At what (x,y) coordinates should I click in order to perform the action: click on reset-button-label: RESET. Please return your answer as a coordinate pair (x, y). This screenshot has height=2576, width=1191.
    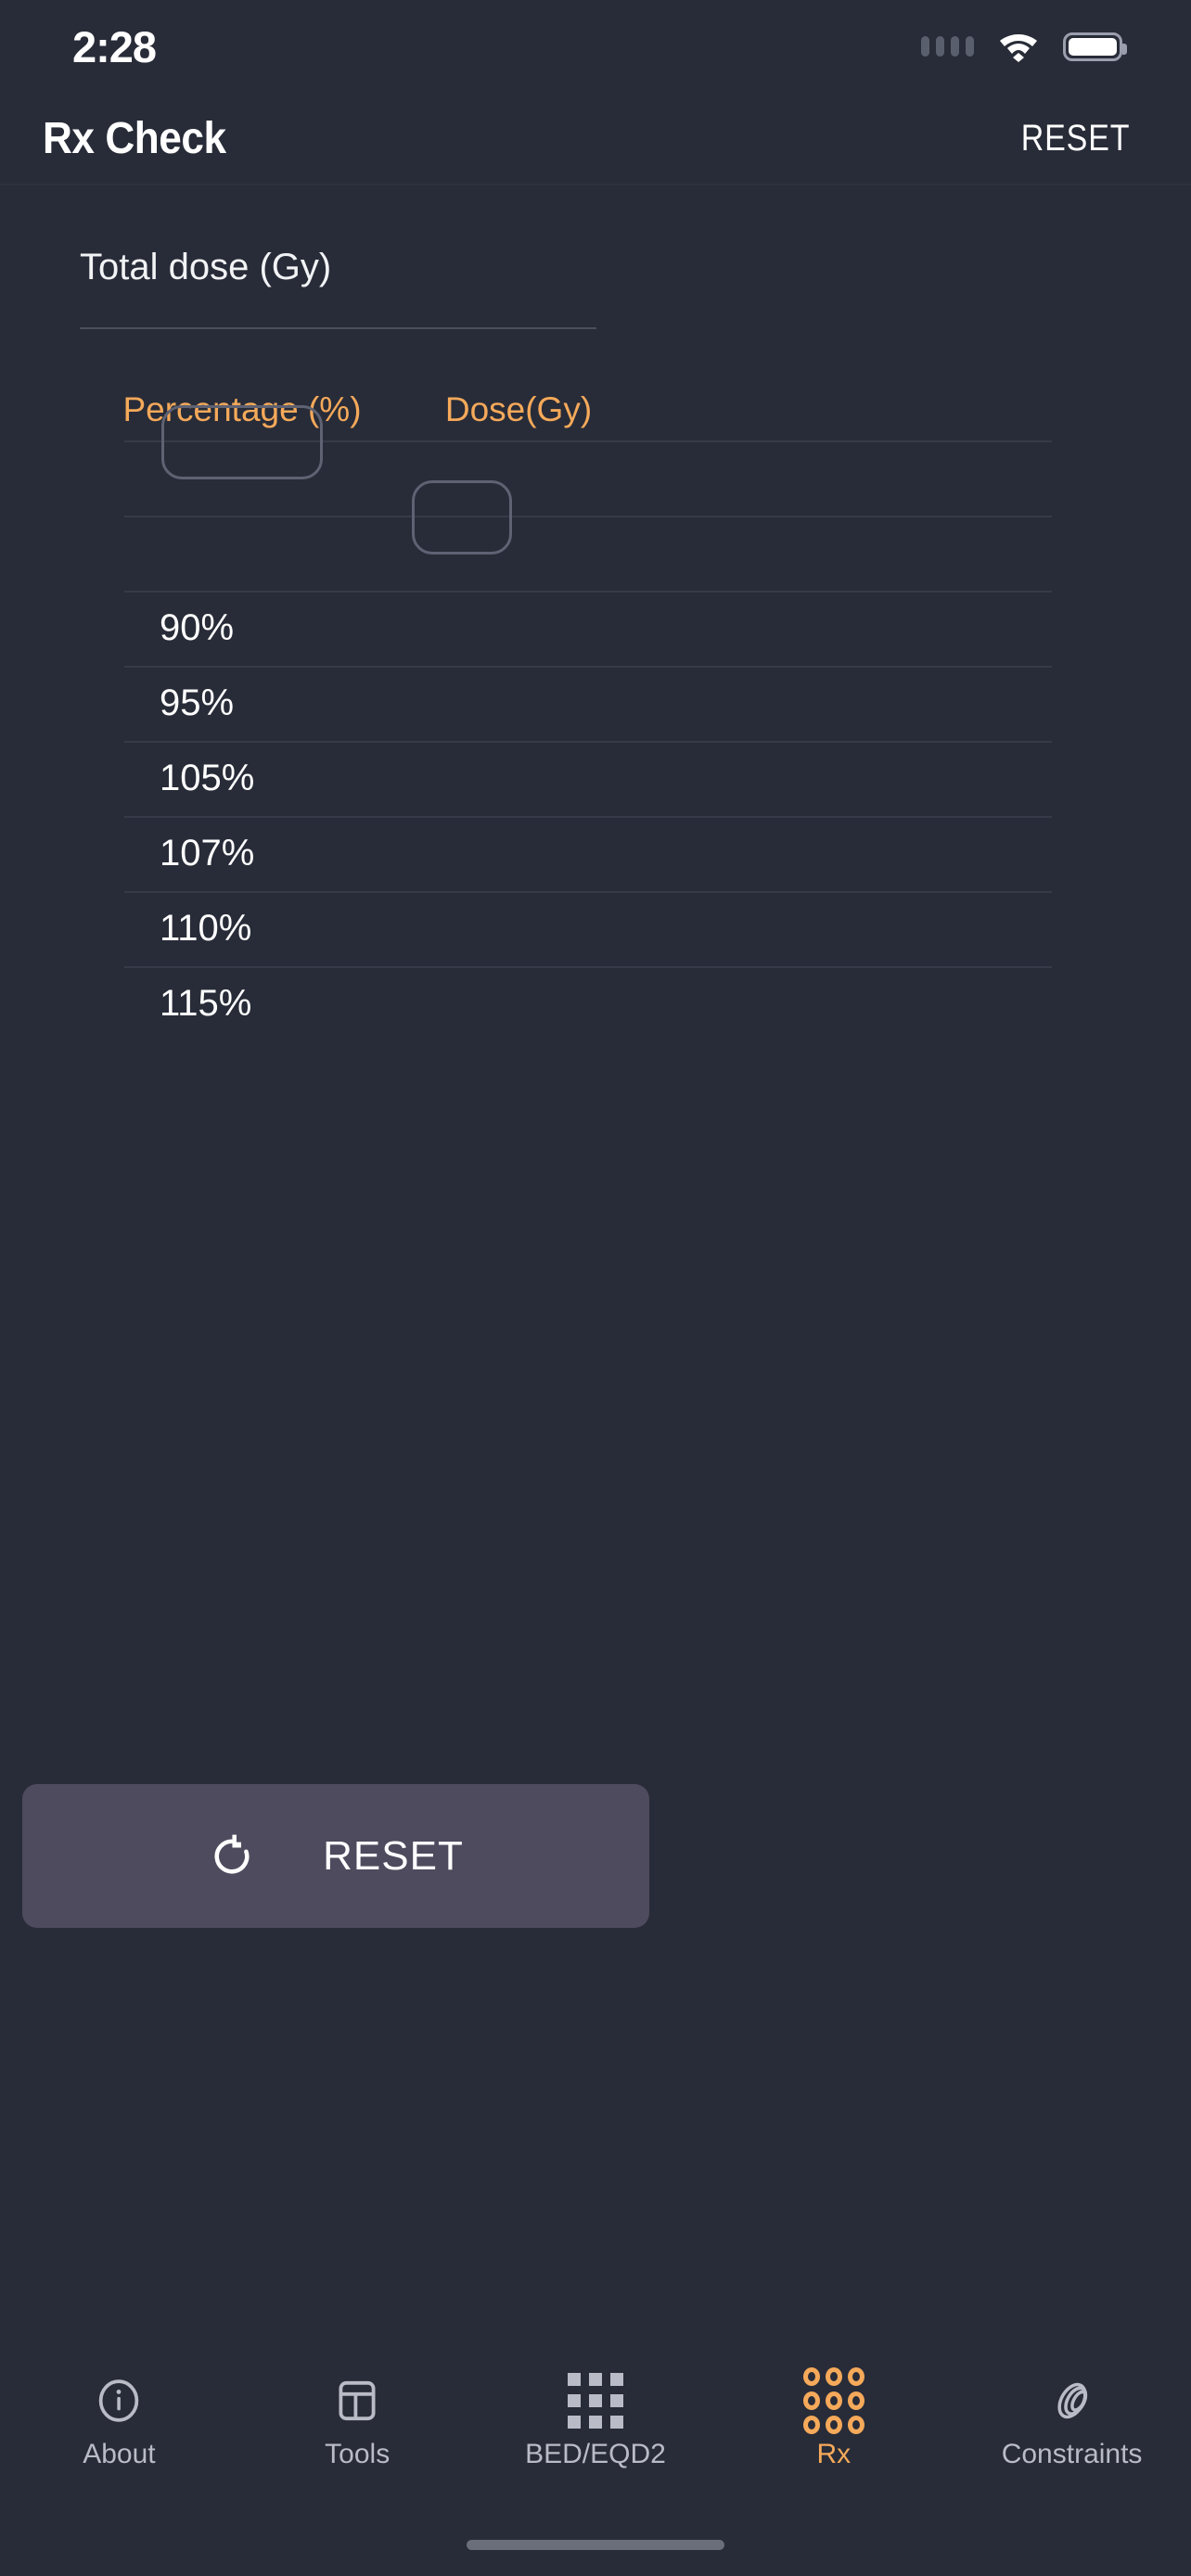
    Looking at the image, I should click on (393, 1855).